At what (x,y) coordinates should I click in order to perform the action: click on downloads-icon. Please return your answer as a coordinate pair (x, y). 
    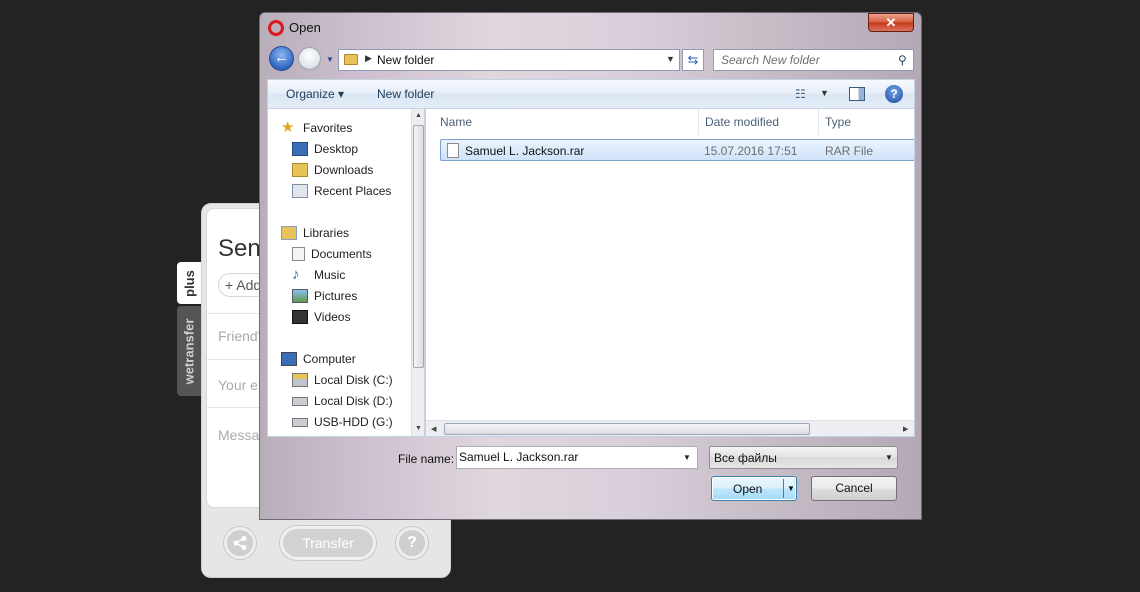
    Looking at the image, I should click on (300, 170).